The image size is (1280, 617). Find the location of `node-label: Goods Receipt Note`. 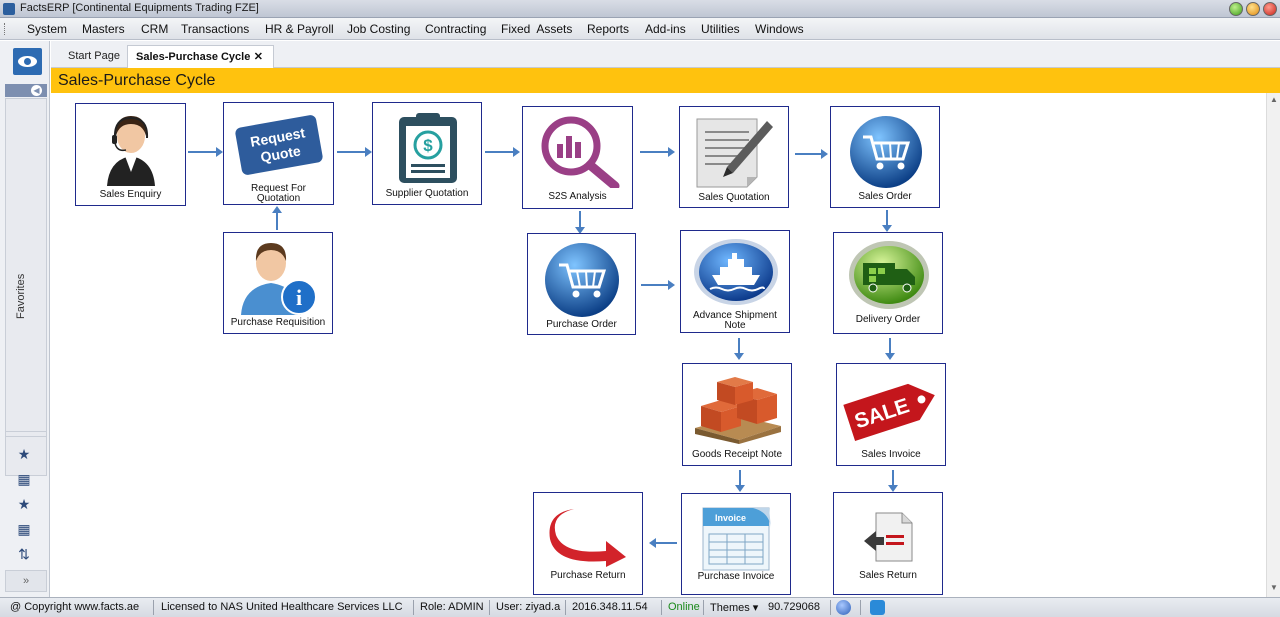

node-label: Goods Receipt Note is located at coordinates (737, 454).